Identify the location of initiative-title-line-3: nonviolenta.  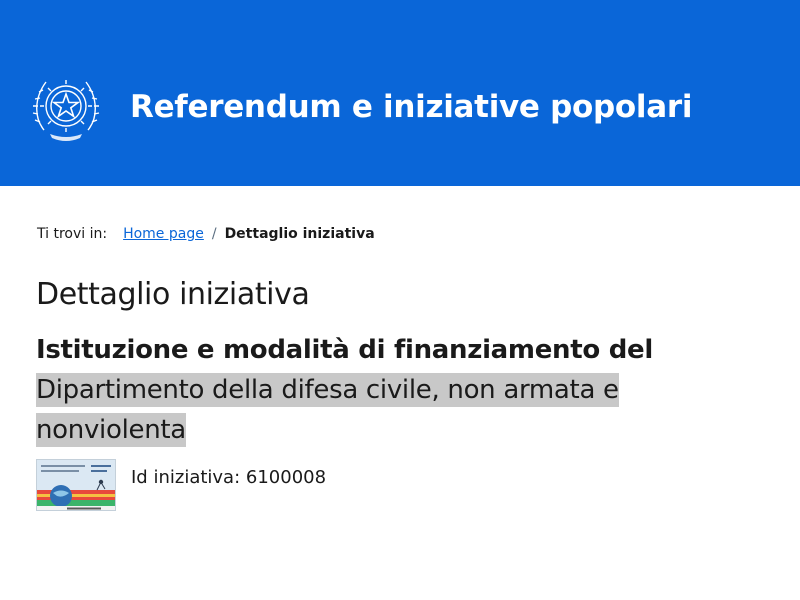
(111, 430).